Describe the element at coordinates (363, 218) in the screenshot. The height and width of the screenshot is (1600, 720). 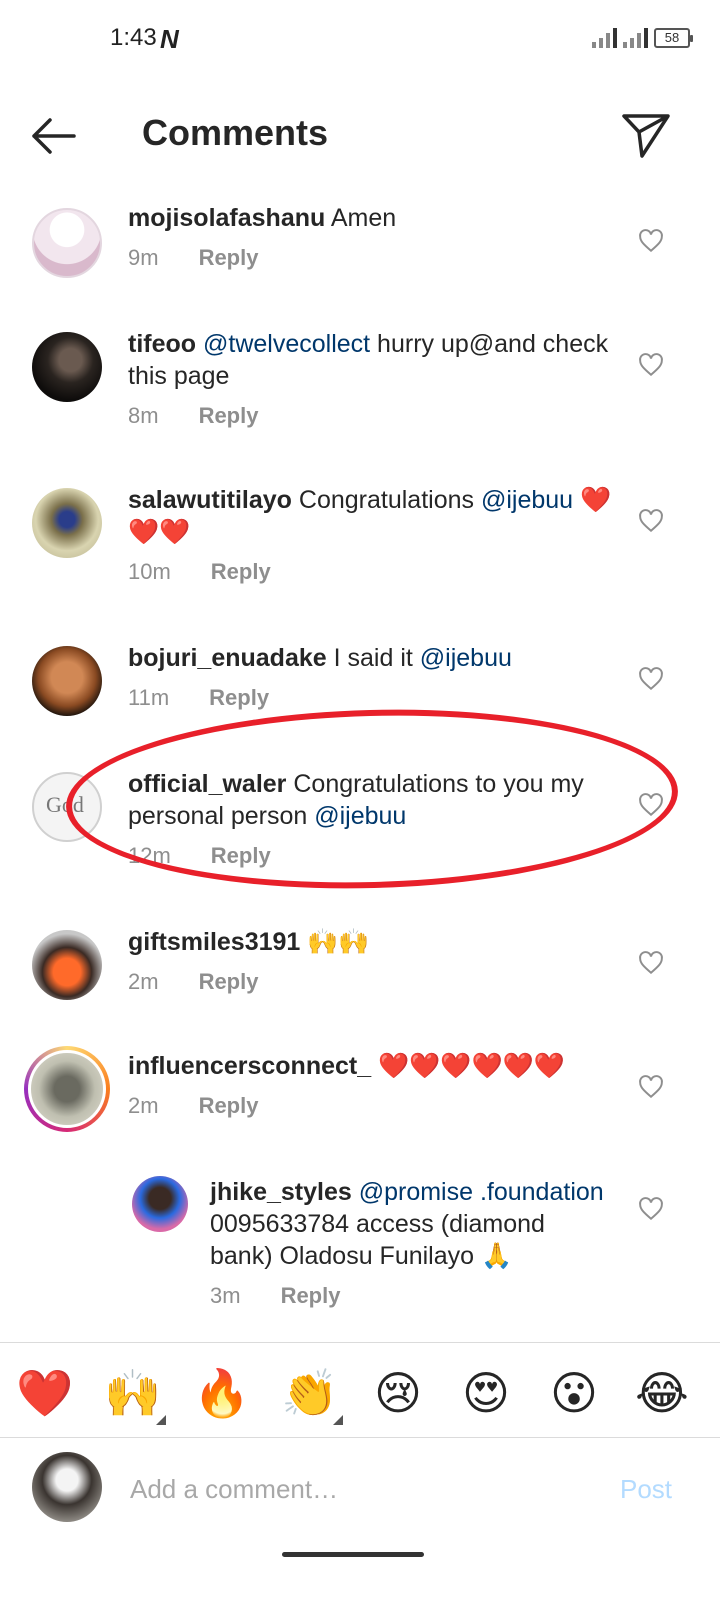
I see `comment-text: Amen` at that location.